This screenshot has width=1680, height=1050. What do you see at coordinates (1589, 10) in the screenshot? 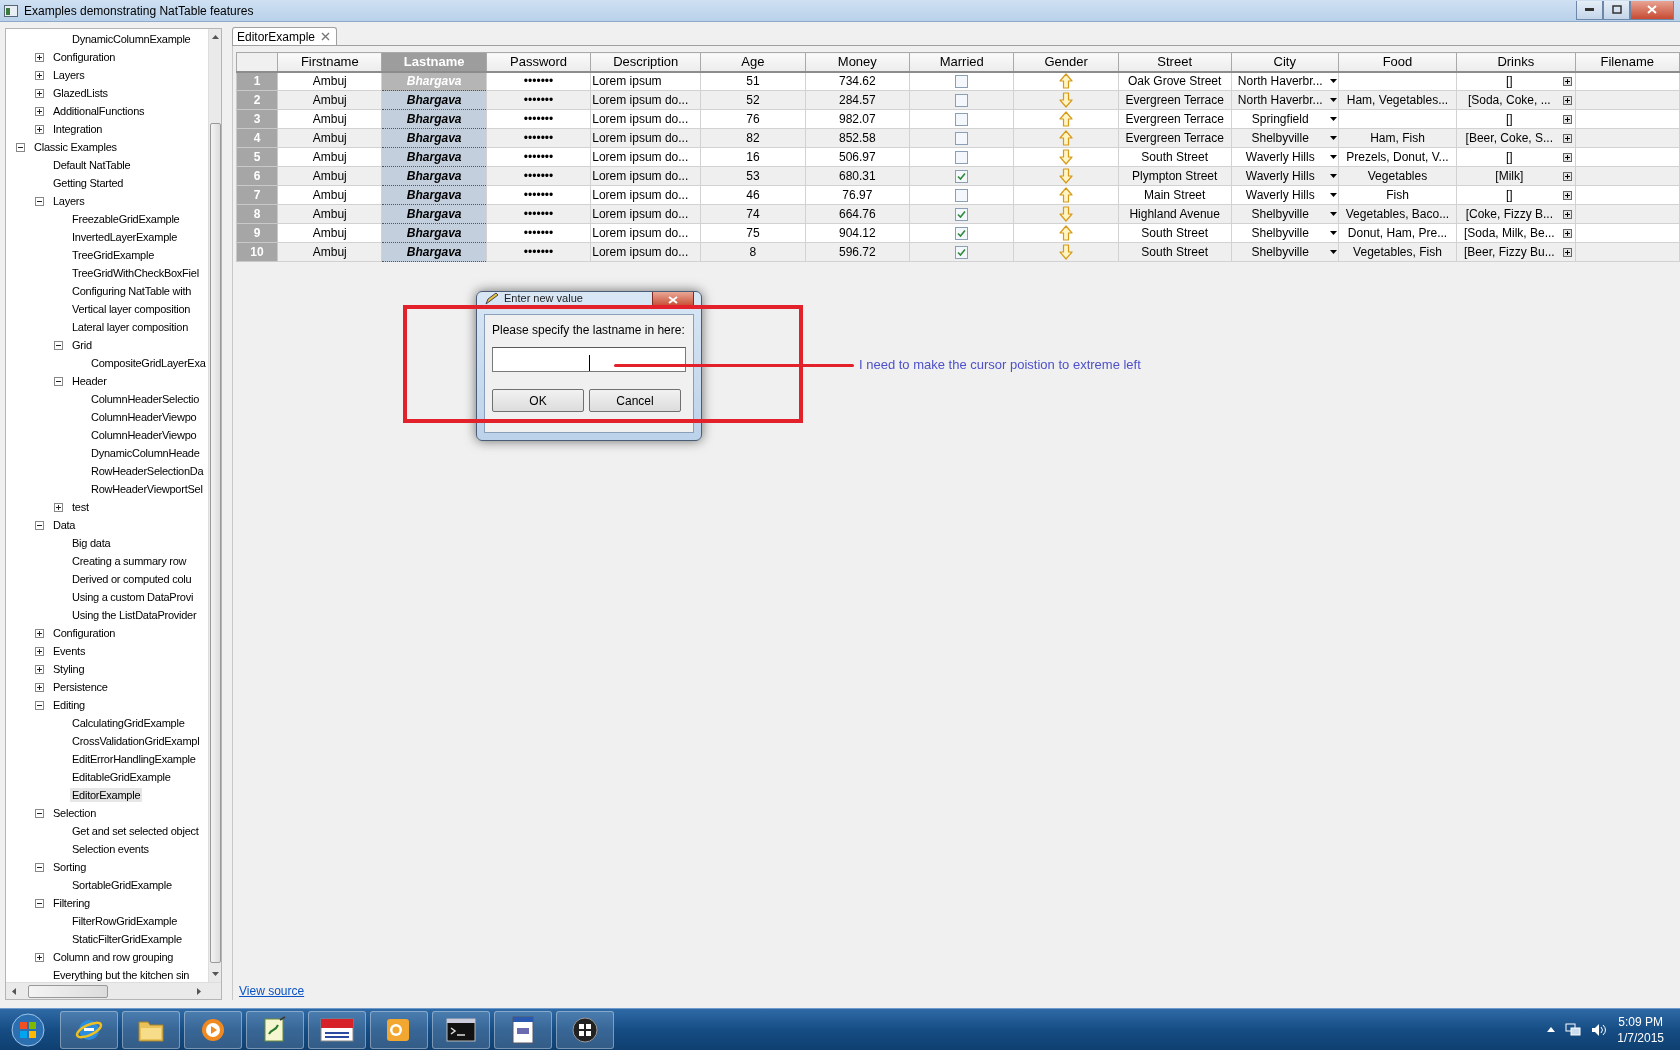
I see `minimize-button` at bounding box center [1589, 10].